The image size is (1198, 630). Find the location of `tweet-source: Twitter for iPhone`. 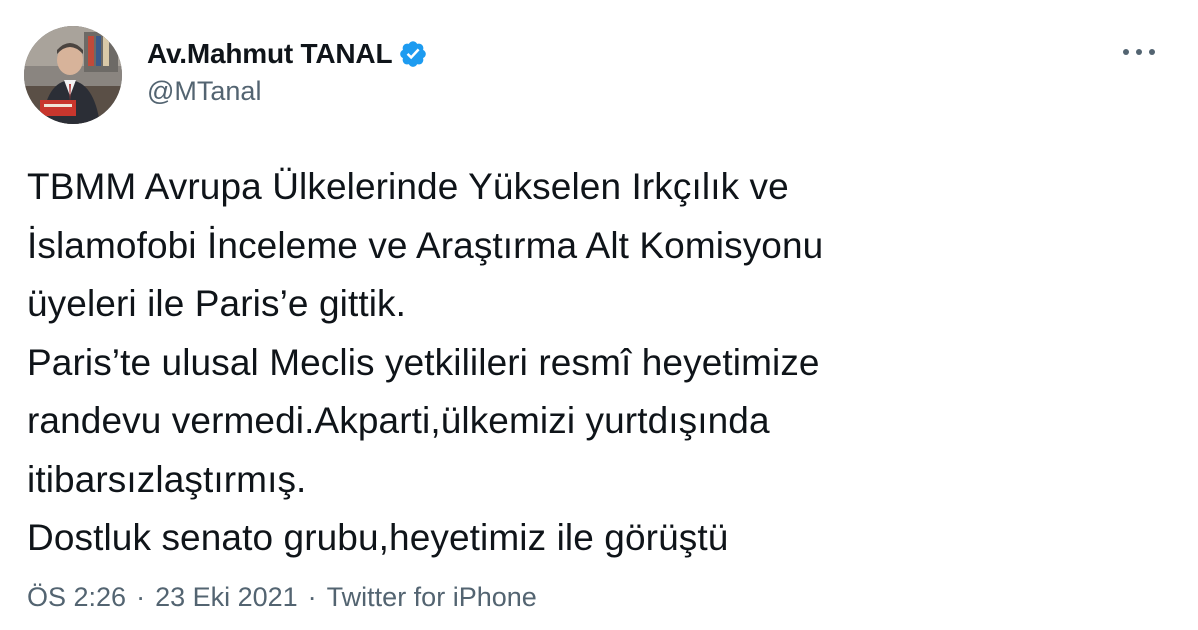

tweet-source: Twitter for iPhone is located at coordinates (432, 597).